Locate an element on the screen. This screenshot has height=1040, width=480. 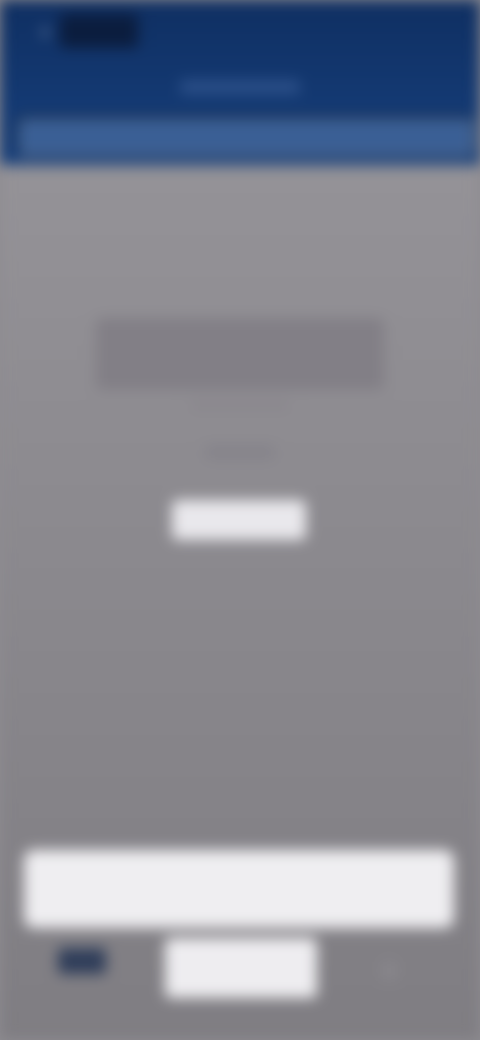
menu-icon is located at coordinates (389, 971).